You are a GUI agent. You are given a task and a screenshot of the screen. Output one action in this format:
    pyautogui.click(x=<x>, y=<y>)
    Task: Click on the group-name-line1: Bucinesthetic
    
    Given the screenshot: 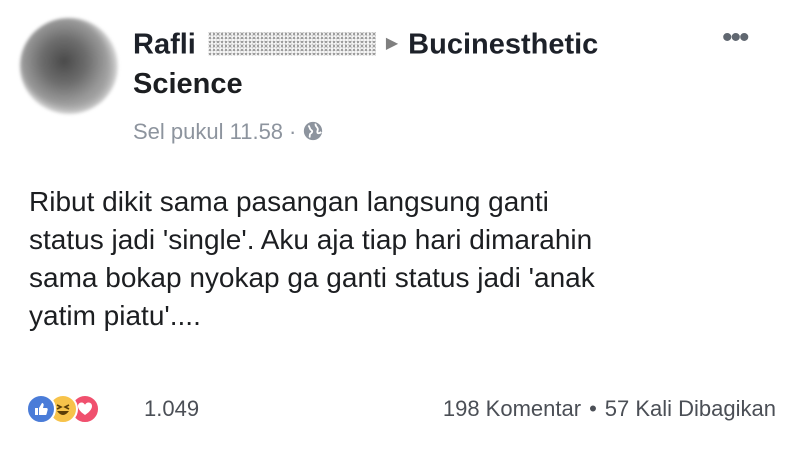 What is the action you would take?
    pyautogui.click(x=503, y=44)
    